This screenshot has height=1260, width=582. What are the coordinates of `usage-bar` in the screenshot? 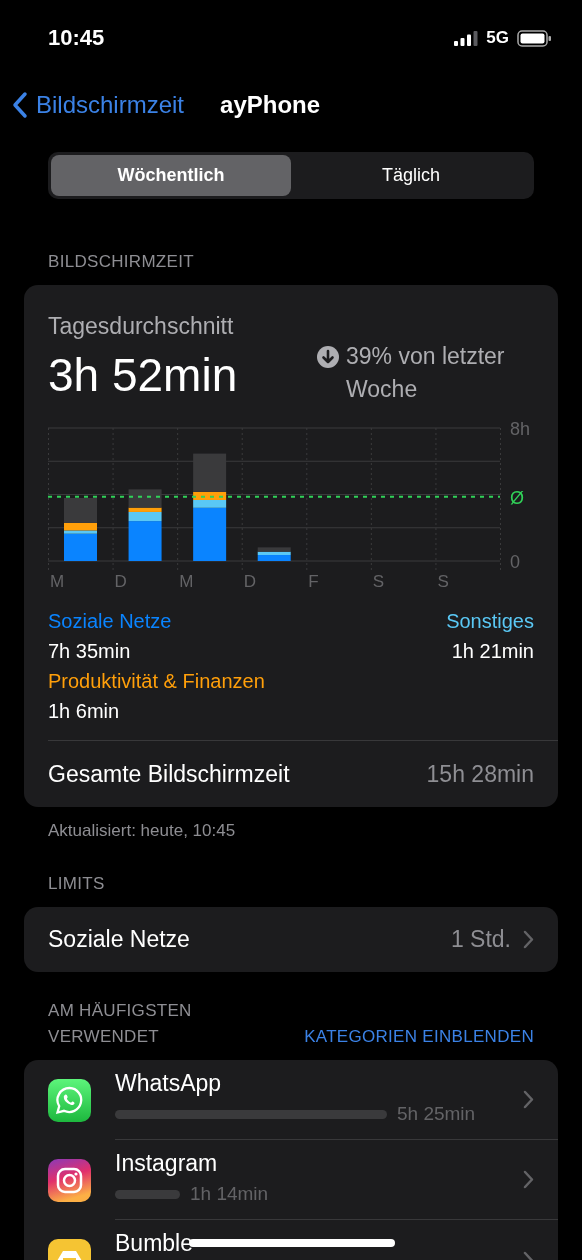 It's located at (147, 1194).